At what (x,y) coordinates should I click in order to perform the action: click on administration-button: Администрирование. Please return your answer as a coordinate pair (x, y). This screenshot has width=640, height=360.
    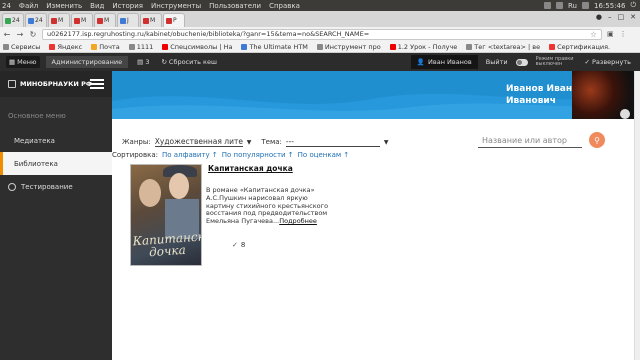
    Looking at the image, I should click on (87, 62).